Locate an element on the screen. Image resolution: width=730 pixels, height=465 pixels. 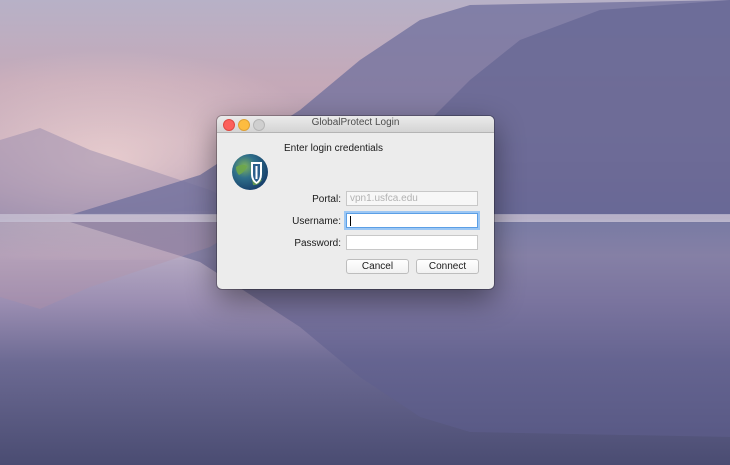
text-caret is located at coordinates (350, 221).